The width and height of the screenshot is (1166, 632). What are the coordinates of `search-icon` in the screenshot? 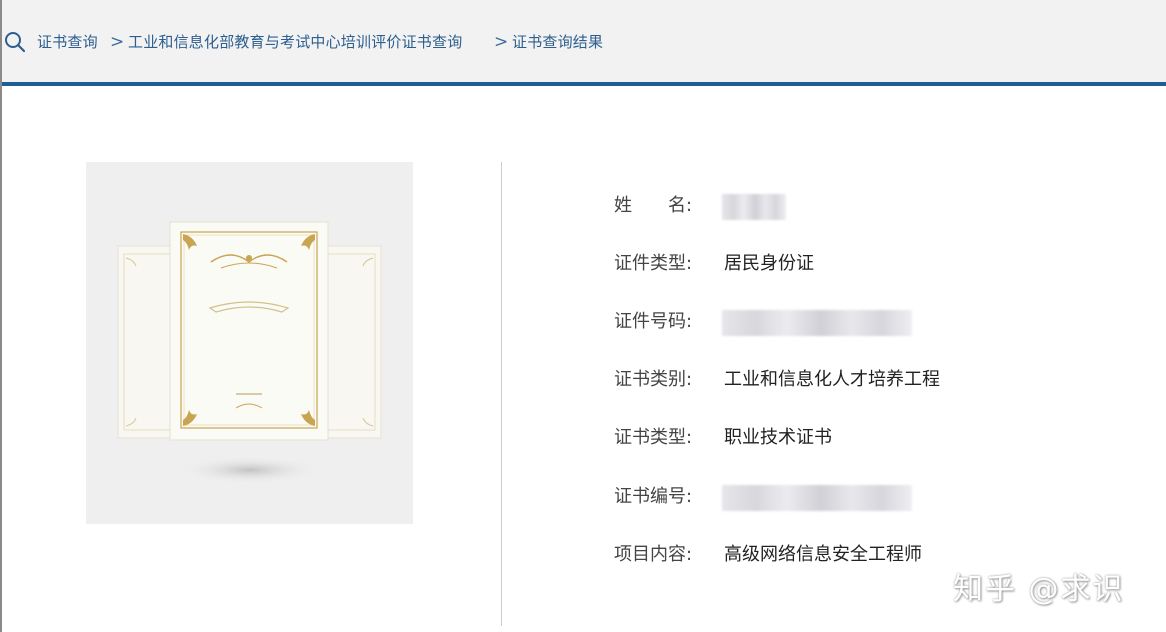 It's located at (15, 42).